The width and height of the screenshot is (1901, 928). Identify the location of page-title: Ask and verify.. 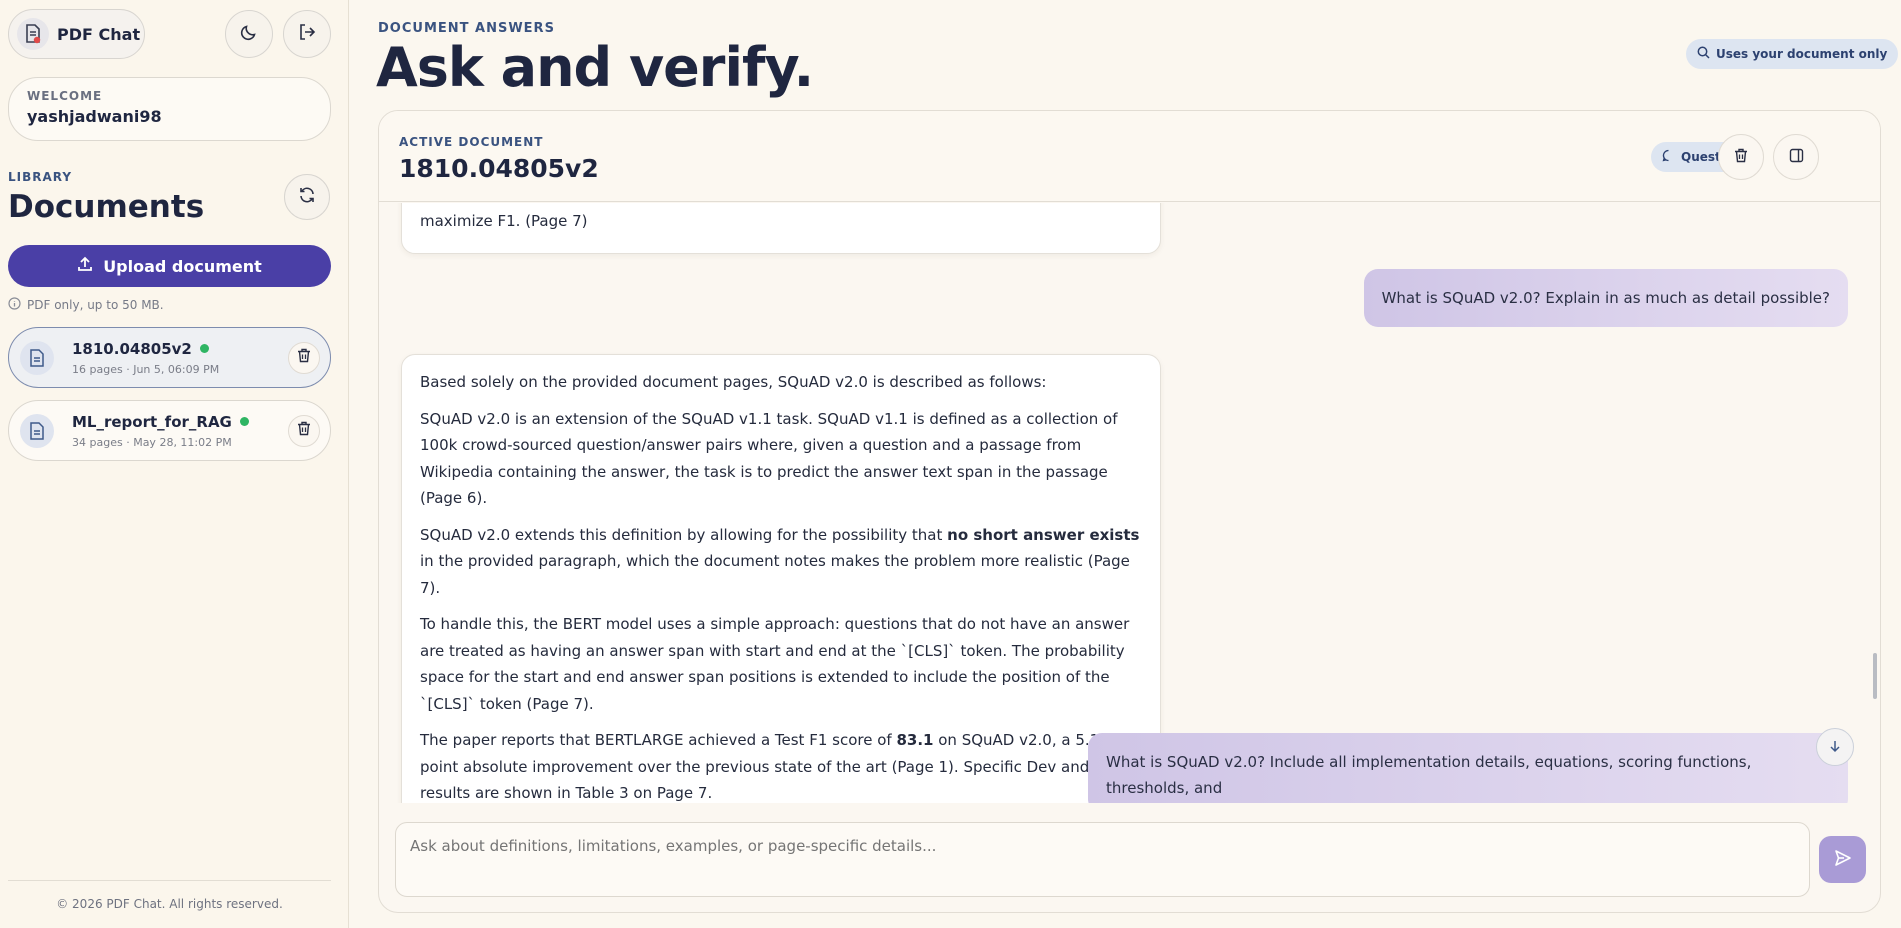
(595, 67).